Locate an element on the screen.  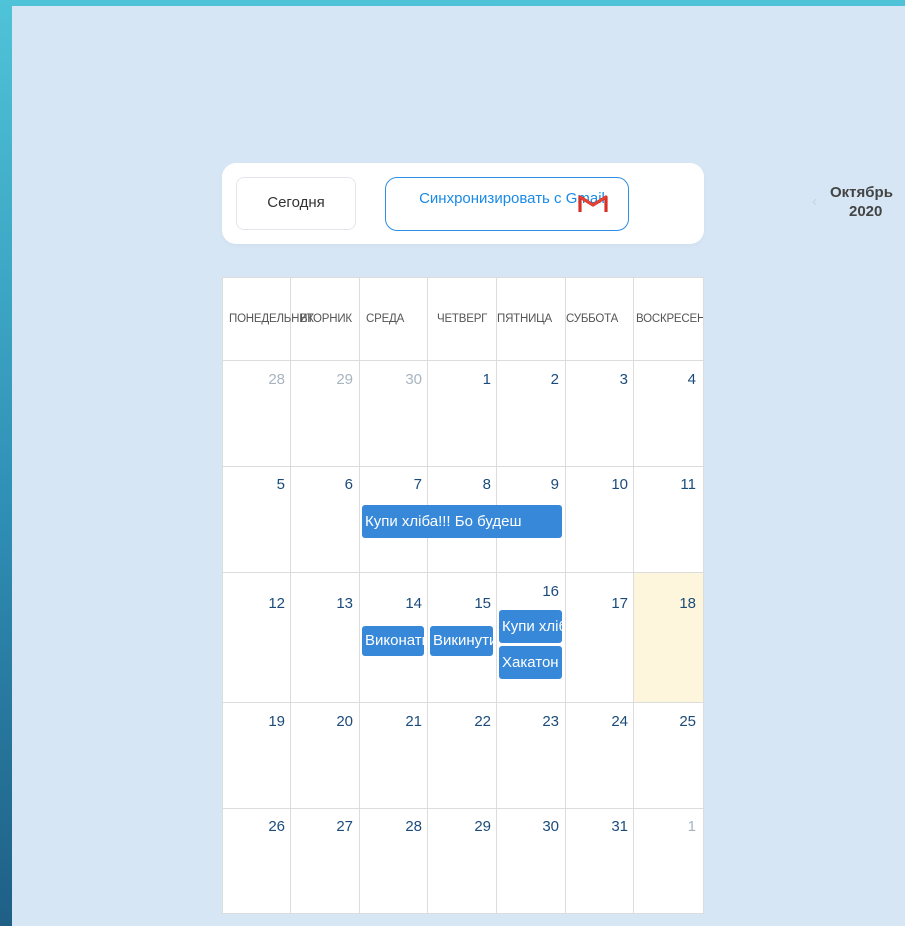
day-number: 10 is located at coordinates (613, 484).